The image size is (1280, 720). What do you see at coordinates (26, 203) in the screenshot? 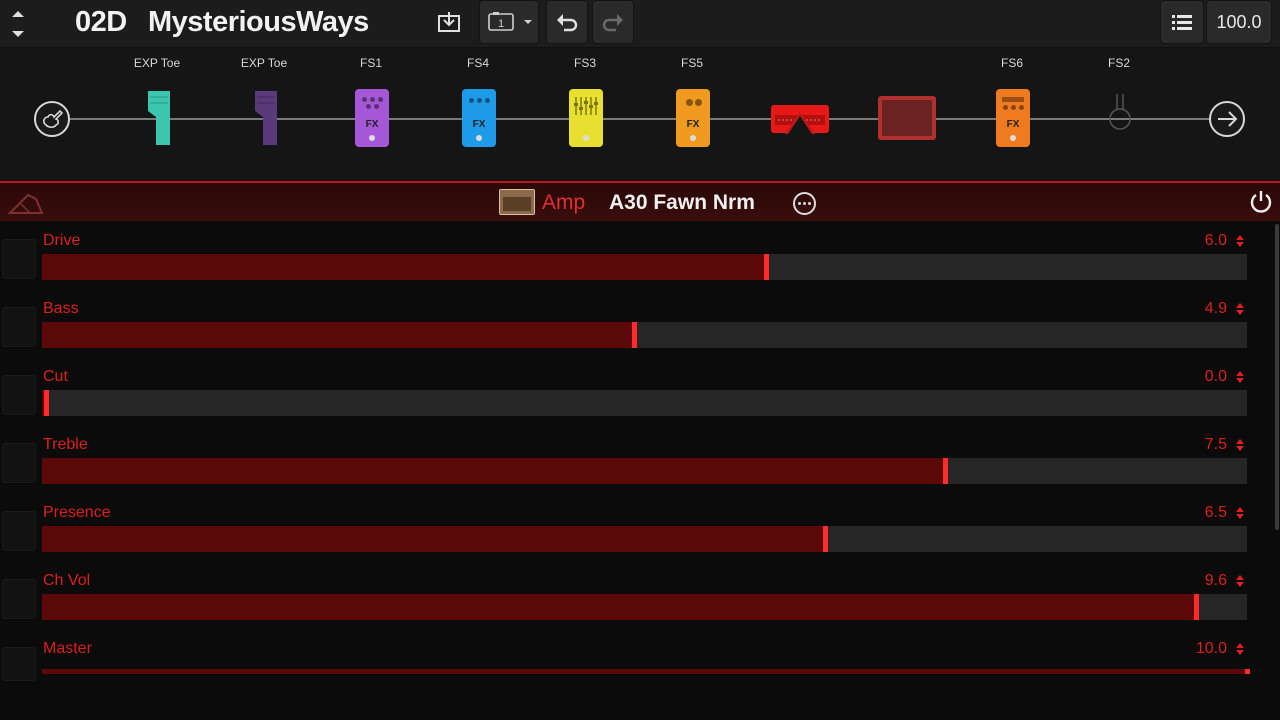
I see `controller-assign-button` at bounding box center [26, 203].